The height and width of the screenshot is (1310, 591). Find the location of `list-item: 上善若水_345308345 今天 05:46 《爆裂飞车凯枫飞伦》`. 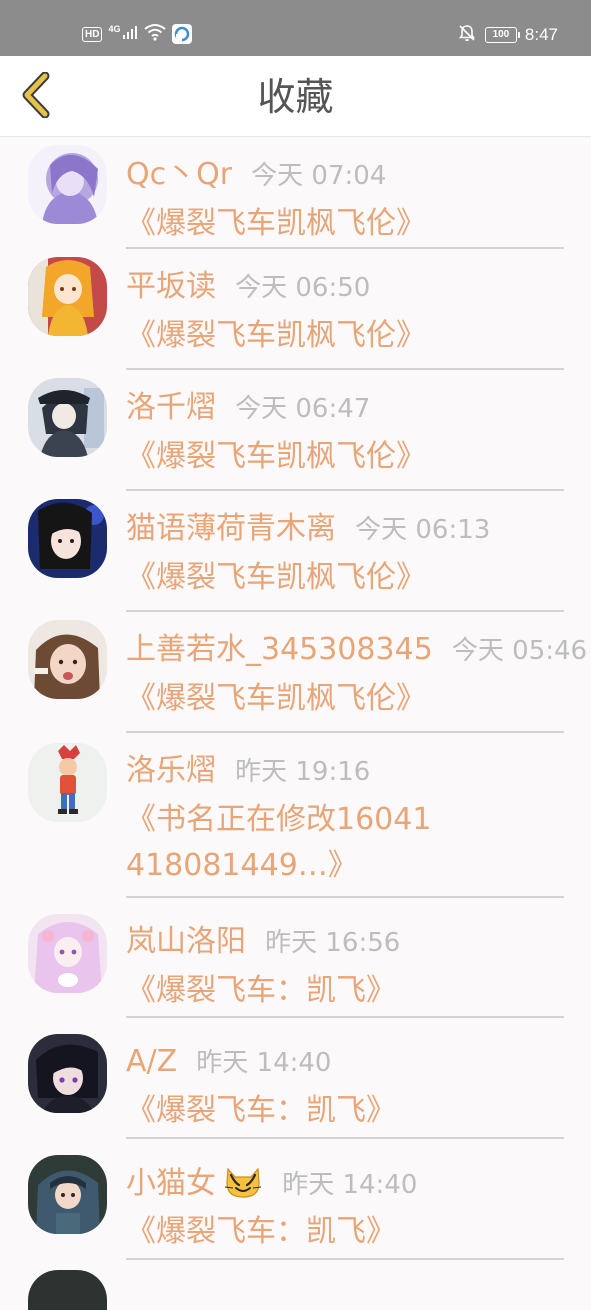

list-item: 上善若水_345308345 今天 05:46 《爆裂飞车凯枫飞伦》 is located at coordinates (295, 672).